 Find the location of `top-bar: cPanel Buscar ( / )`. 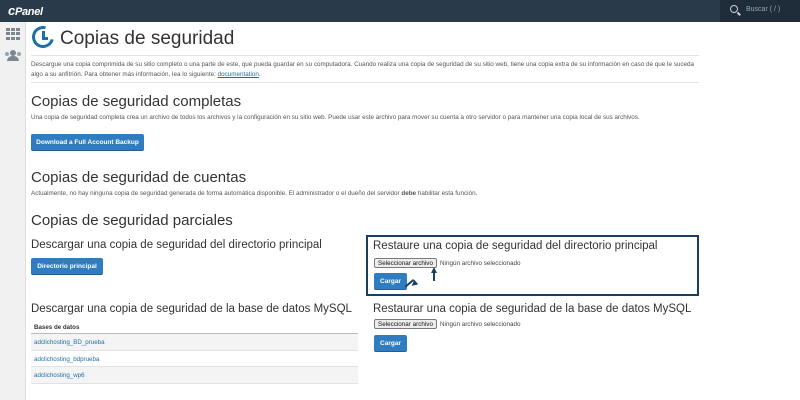

top-bar: cPanel Buscar ( / ) is located at coordinates (400, 11).